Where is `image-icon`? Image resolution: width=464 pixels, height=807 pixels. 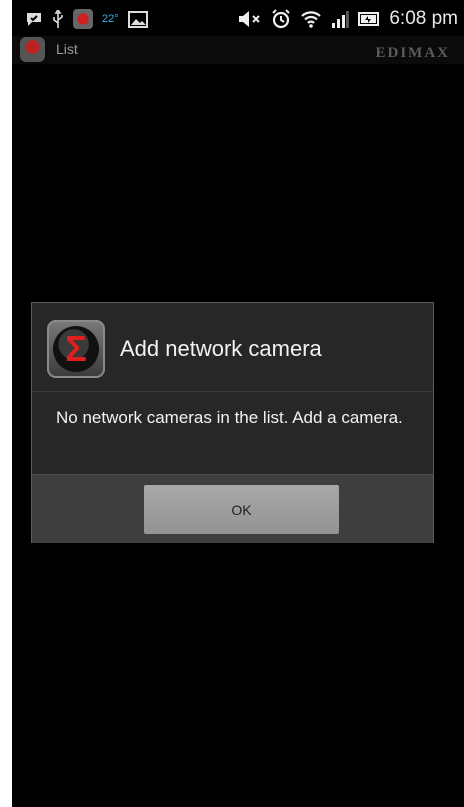
image-icon is located at coordinates (137, 19).